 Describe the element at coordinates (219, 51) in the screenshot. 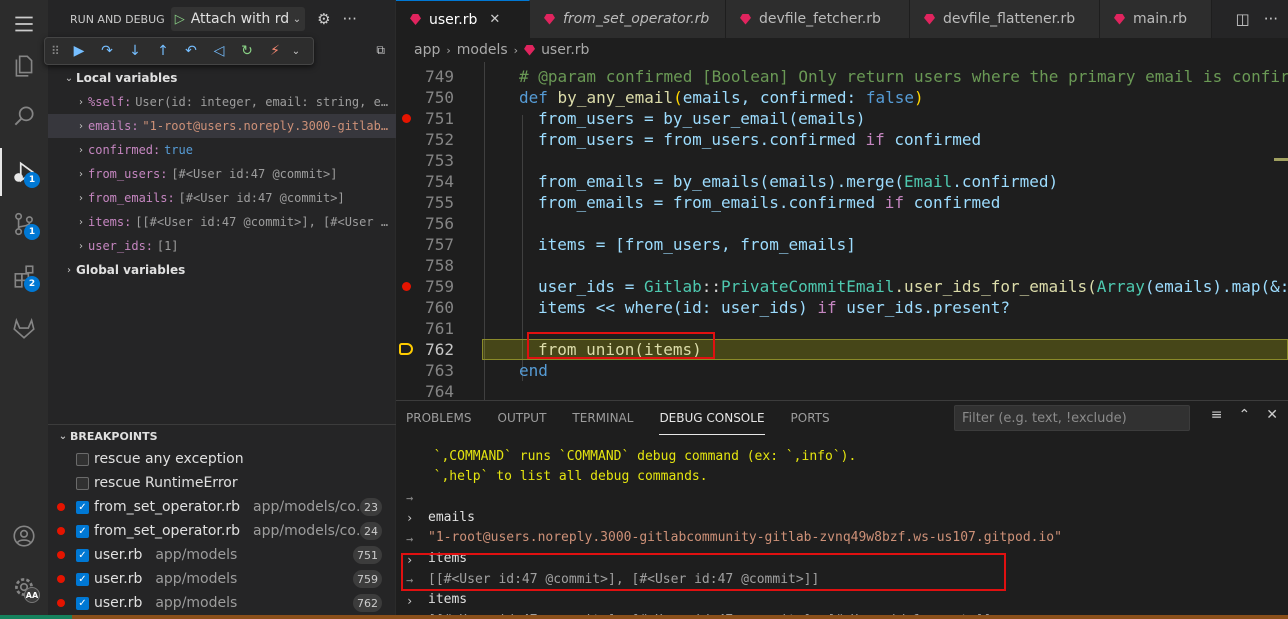

I see `reverse-icon: ◁` at that location.